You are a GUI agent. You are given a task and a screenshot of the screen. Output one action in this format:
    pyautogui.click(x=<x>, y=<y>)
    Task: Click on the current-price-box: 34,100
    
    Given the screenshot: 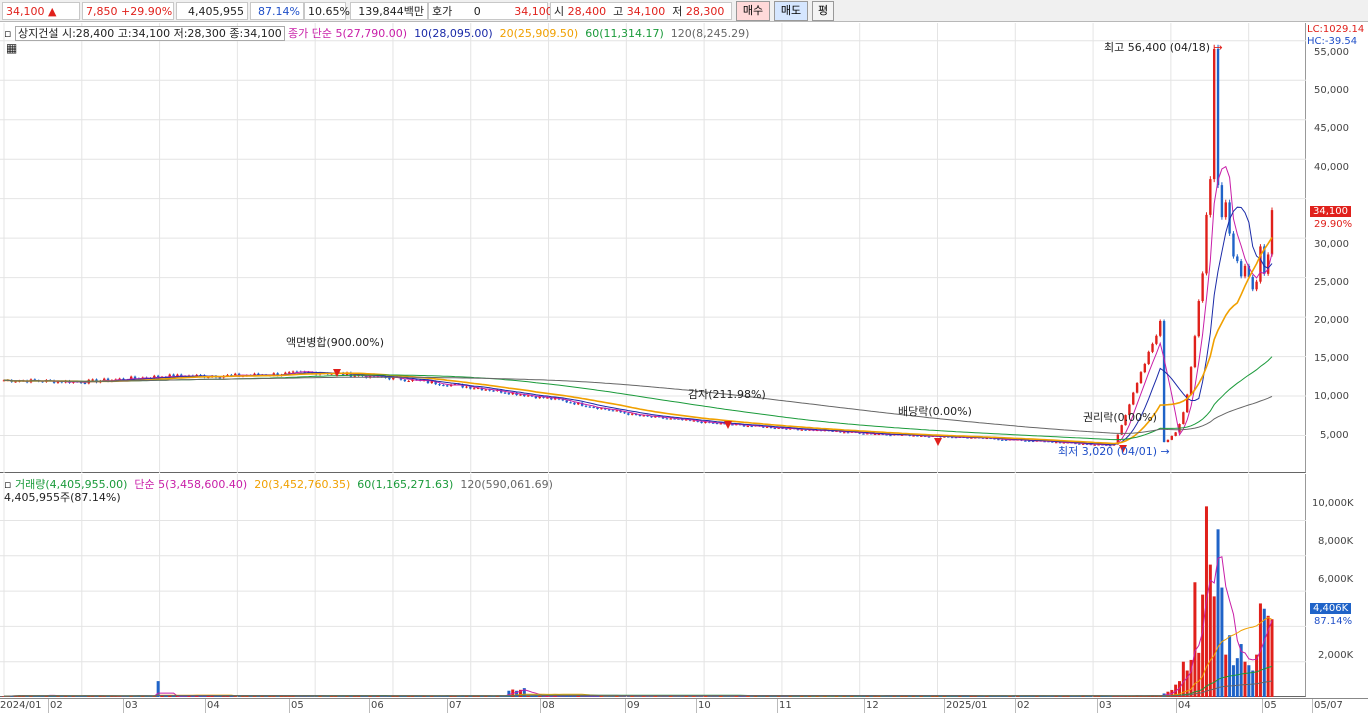 What is the action you would take?
    pyautogui.click(x=1330, y=211)
    